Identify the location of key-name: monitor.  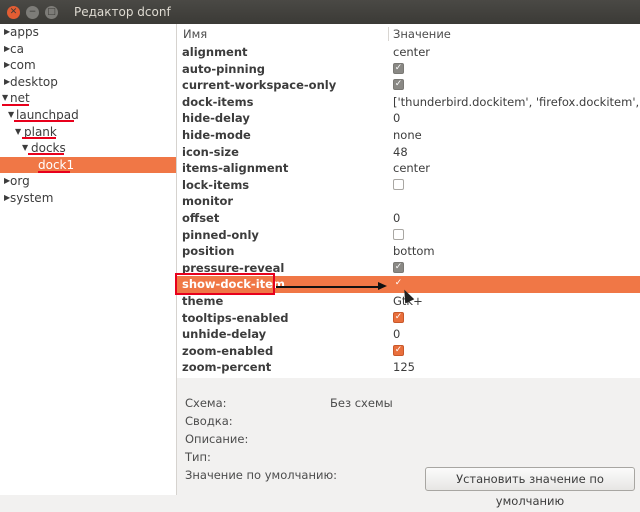
(208, 201).